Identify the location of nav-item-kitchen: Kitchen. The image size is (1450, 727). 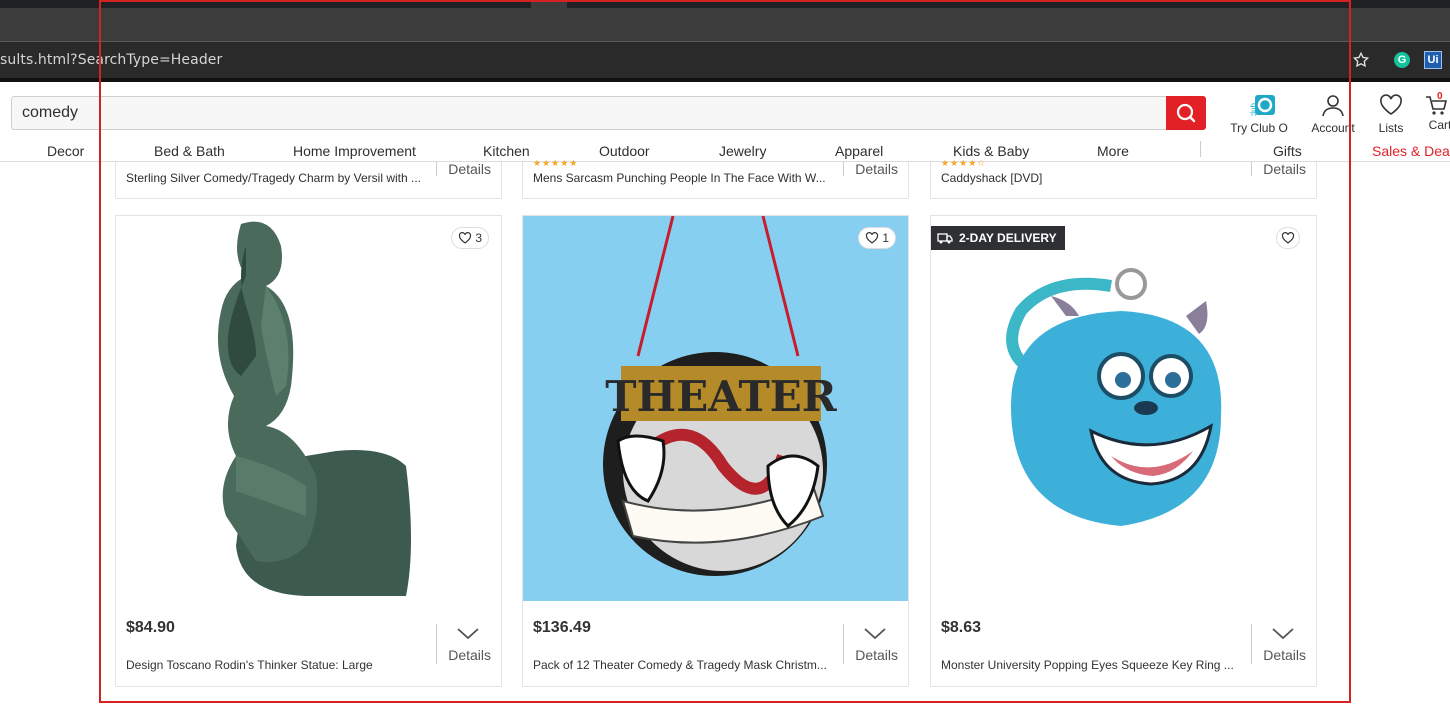
(506, 151).